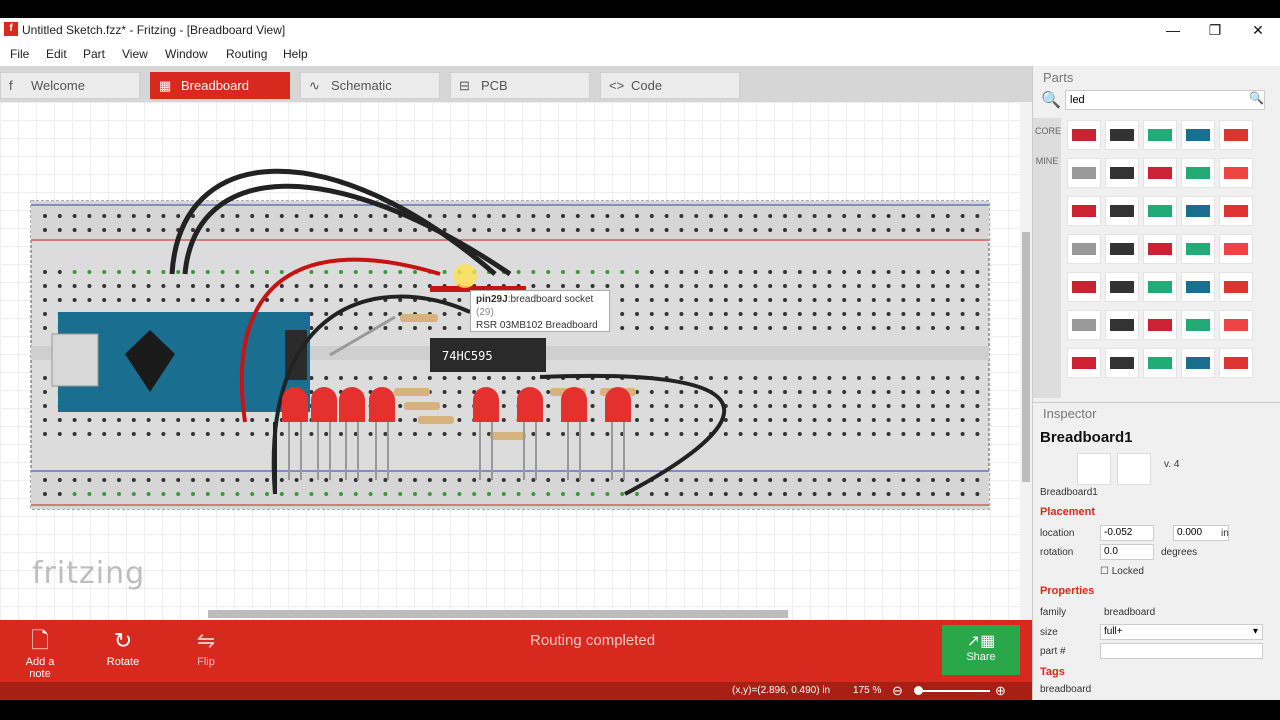  Describe the element at coordinates (1127, 533) in the screenshot. I see `location-x-field: -0.052` at that location.